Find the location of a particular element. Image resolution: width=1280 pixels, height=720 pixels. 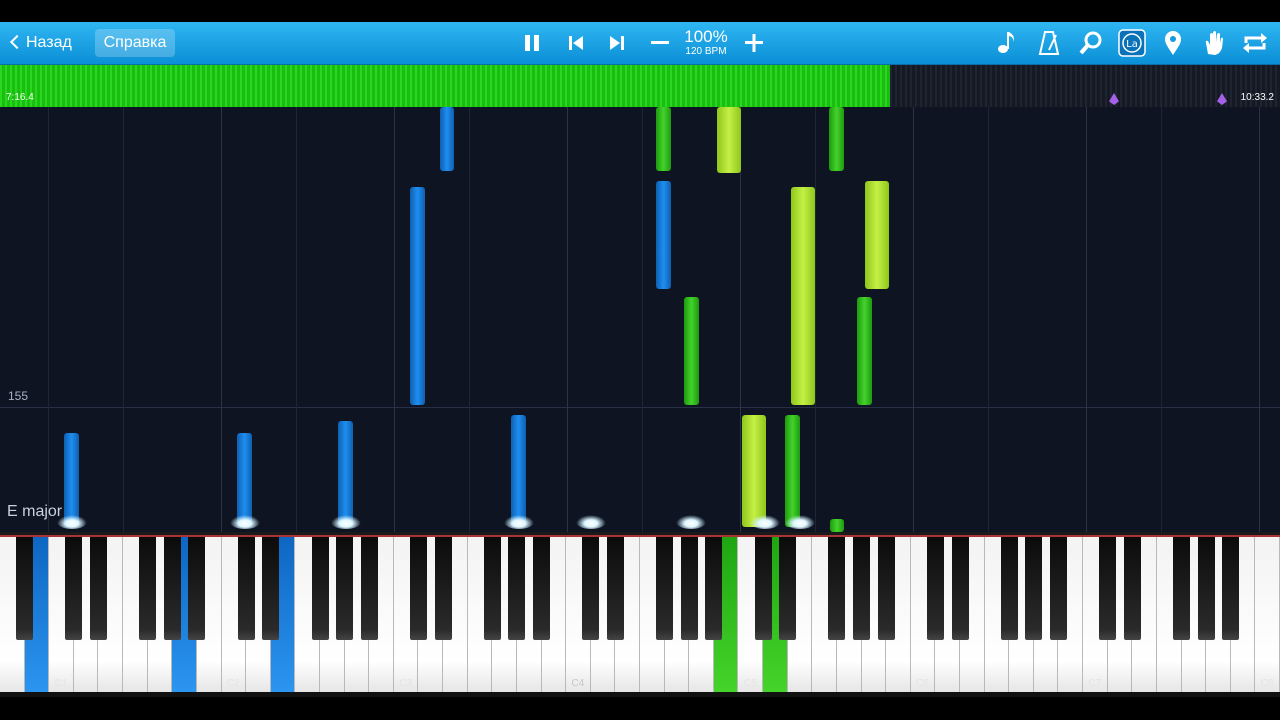

note-icon is located at coordinates (1007, 43).